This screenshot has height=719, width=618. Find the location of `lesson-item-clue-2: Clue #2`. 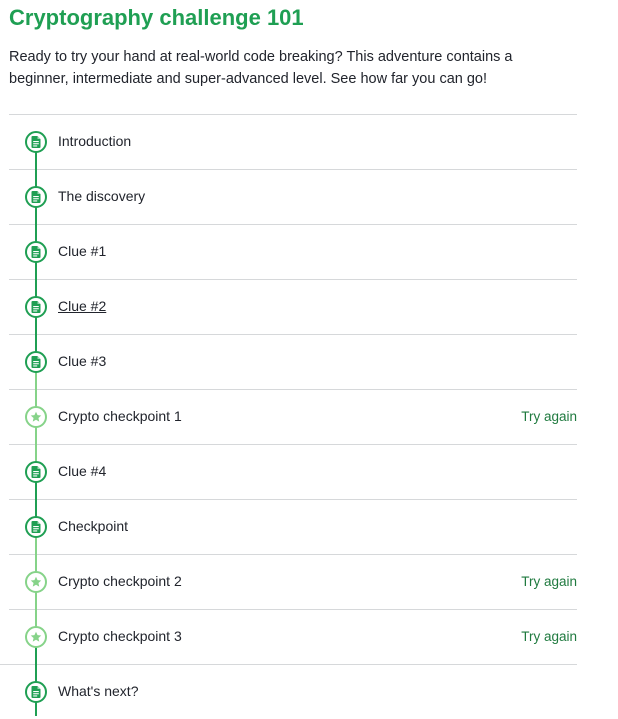

lesson-item-clue-2: Clue #2 is located at coordinates (309, 306).